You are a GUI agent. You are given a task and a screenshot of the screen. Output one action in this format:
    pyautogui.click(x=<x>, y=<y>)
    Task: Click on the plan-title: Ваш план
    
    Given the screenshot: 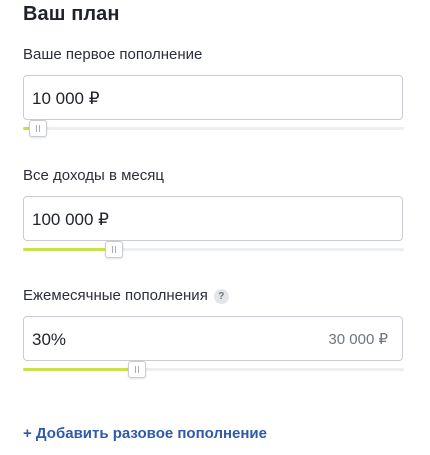 What is the action you would take?
    pyautogui.click(x=71, y=14)
    